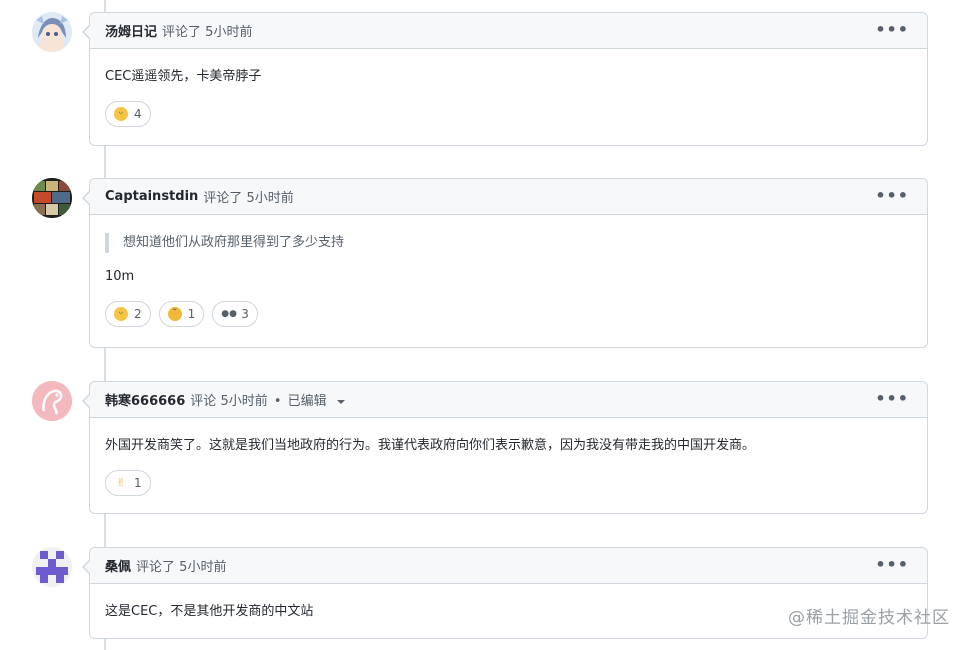 This screenshot has width=970, height=650. Describe the element at coordinates (508, 114) in the screenshot. I see `reactions: ᵕ 4` at that location.